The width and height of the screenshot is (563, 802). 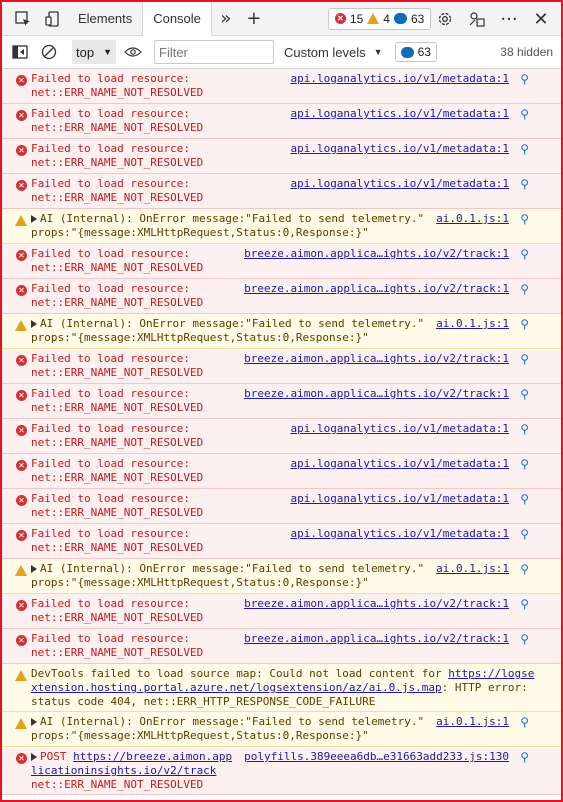 I want to click on more-tabs-icon: », so click(x=226, y=19).